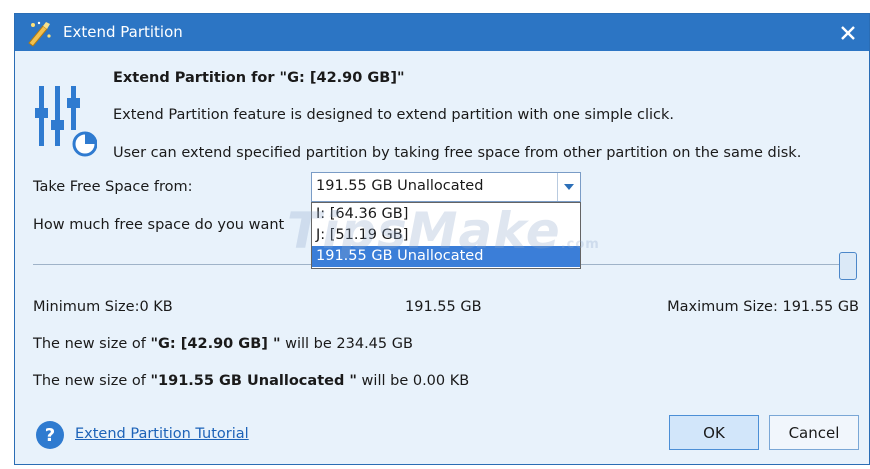  I want to click on partition-sliders-icon, so click(66, 121).